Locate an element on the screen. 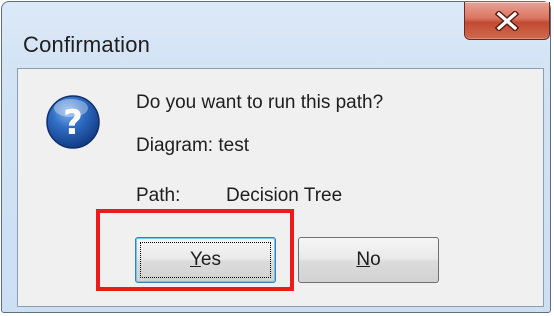 This screenshot has width=554, height=316. question-text: Do you want to run this path? is located at coordinates (260, 102).